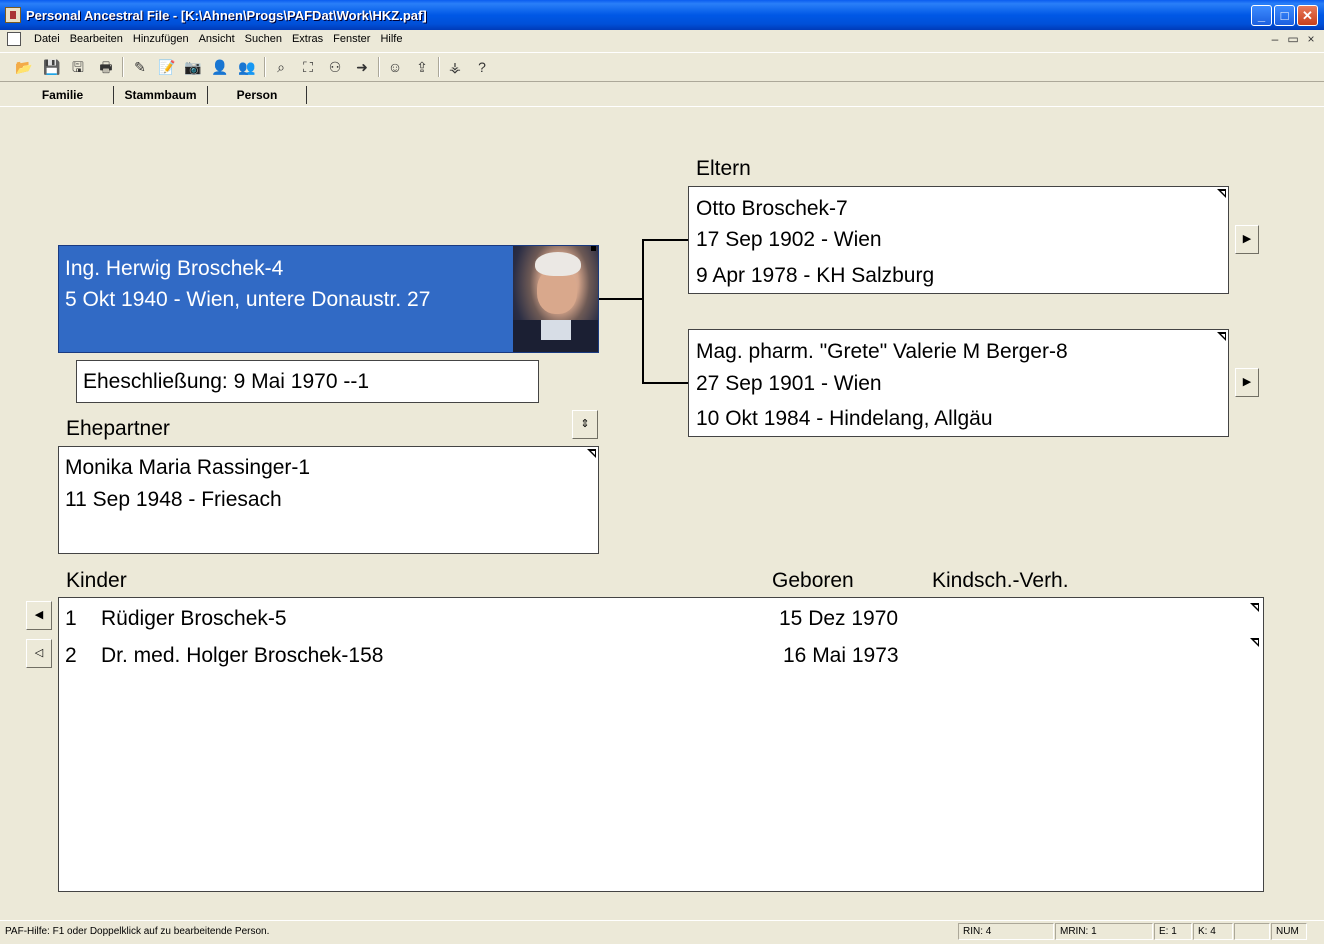 Image resolution: width=1324 pixels, height=944 pixels. I want to click on menu-bearbeiten: Bearbeiten, so click(96, 39).